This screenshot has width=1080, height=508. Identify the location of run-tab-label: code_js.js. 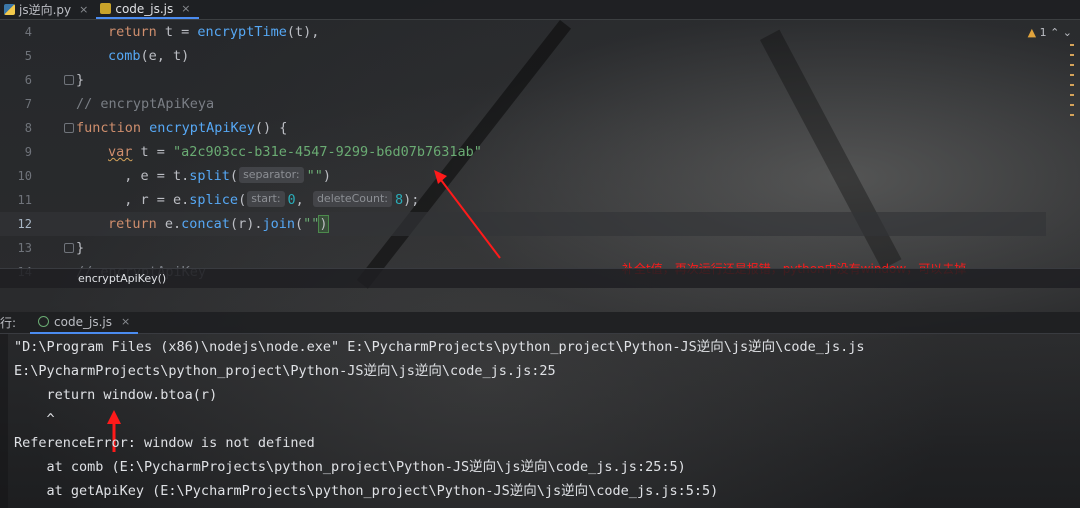
(83, 321).